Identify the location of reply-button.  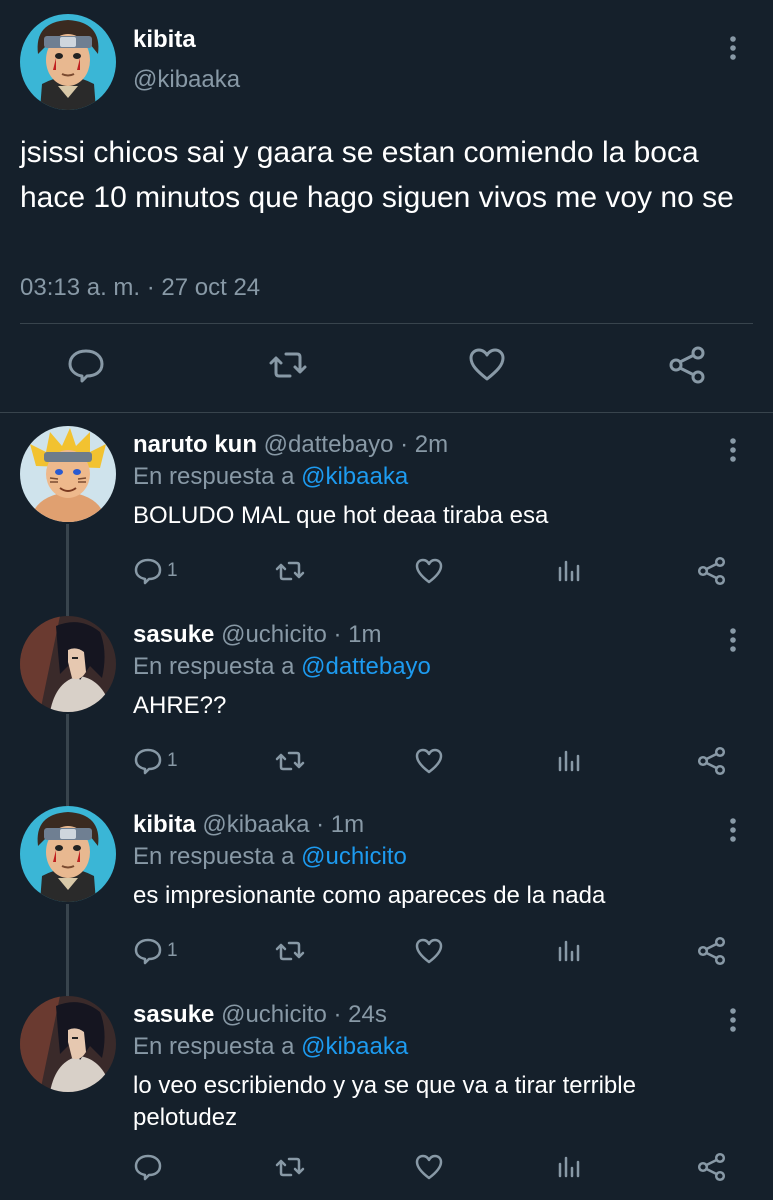
(148, 1167).